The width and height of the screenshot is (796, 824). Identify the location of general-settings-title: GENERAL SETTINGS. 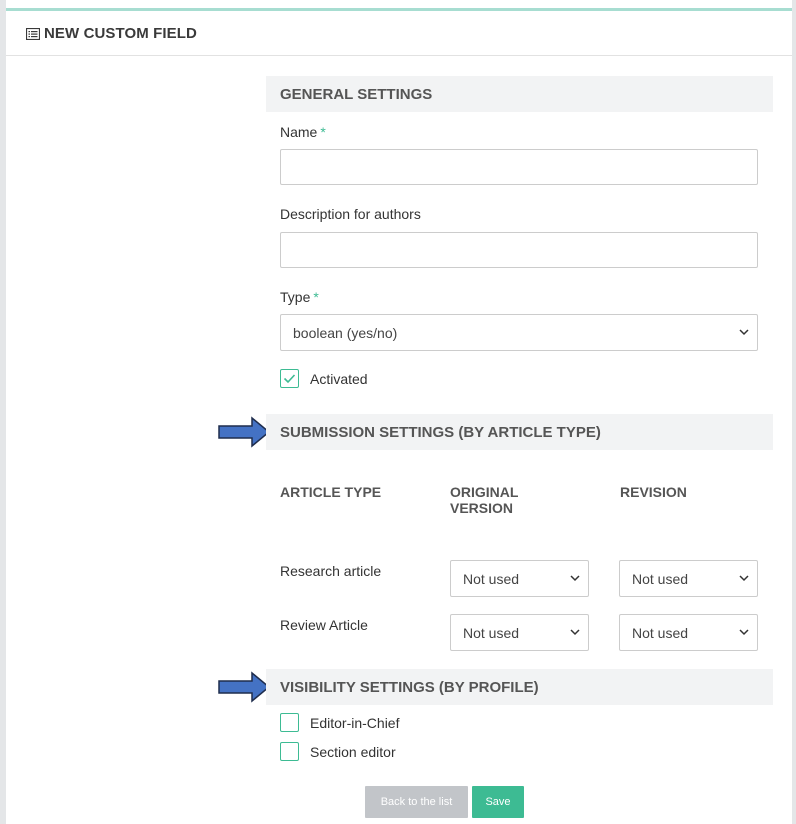
(356, 94).